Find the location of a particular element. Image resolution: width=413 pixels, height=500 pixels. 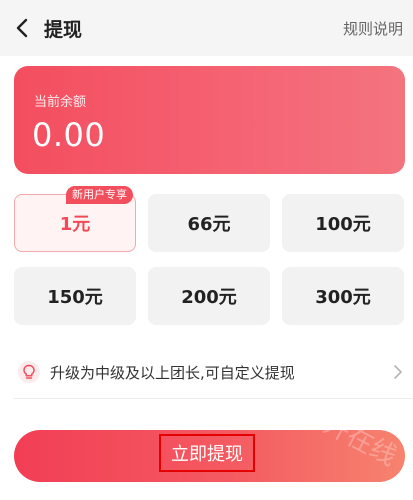

amount-label: 100元 is located at coordinates (343, 224).